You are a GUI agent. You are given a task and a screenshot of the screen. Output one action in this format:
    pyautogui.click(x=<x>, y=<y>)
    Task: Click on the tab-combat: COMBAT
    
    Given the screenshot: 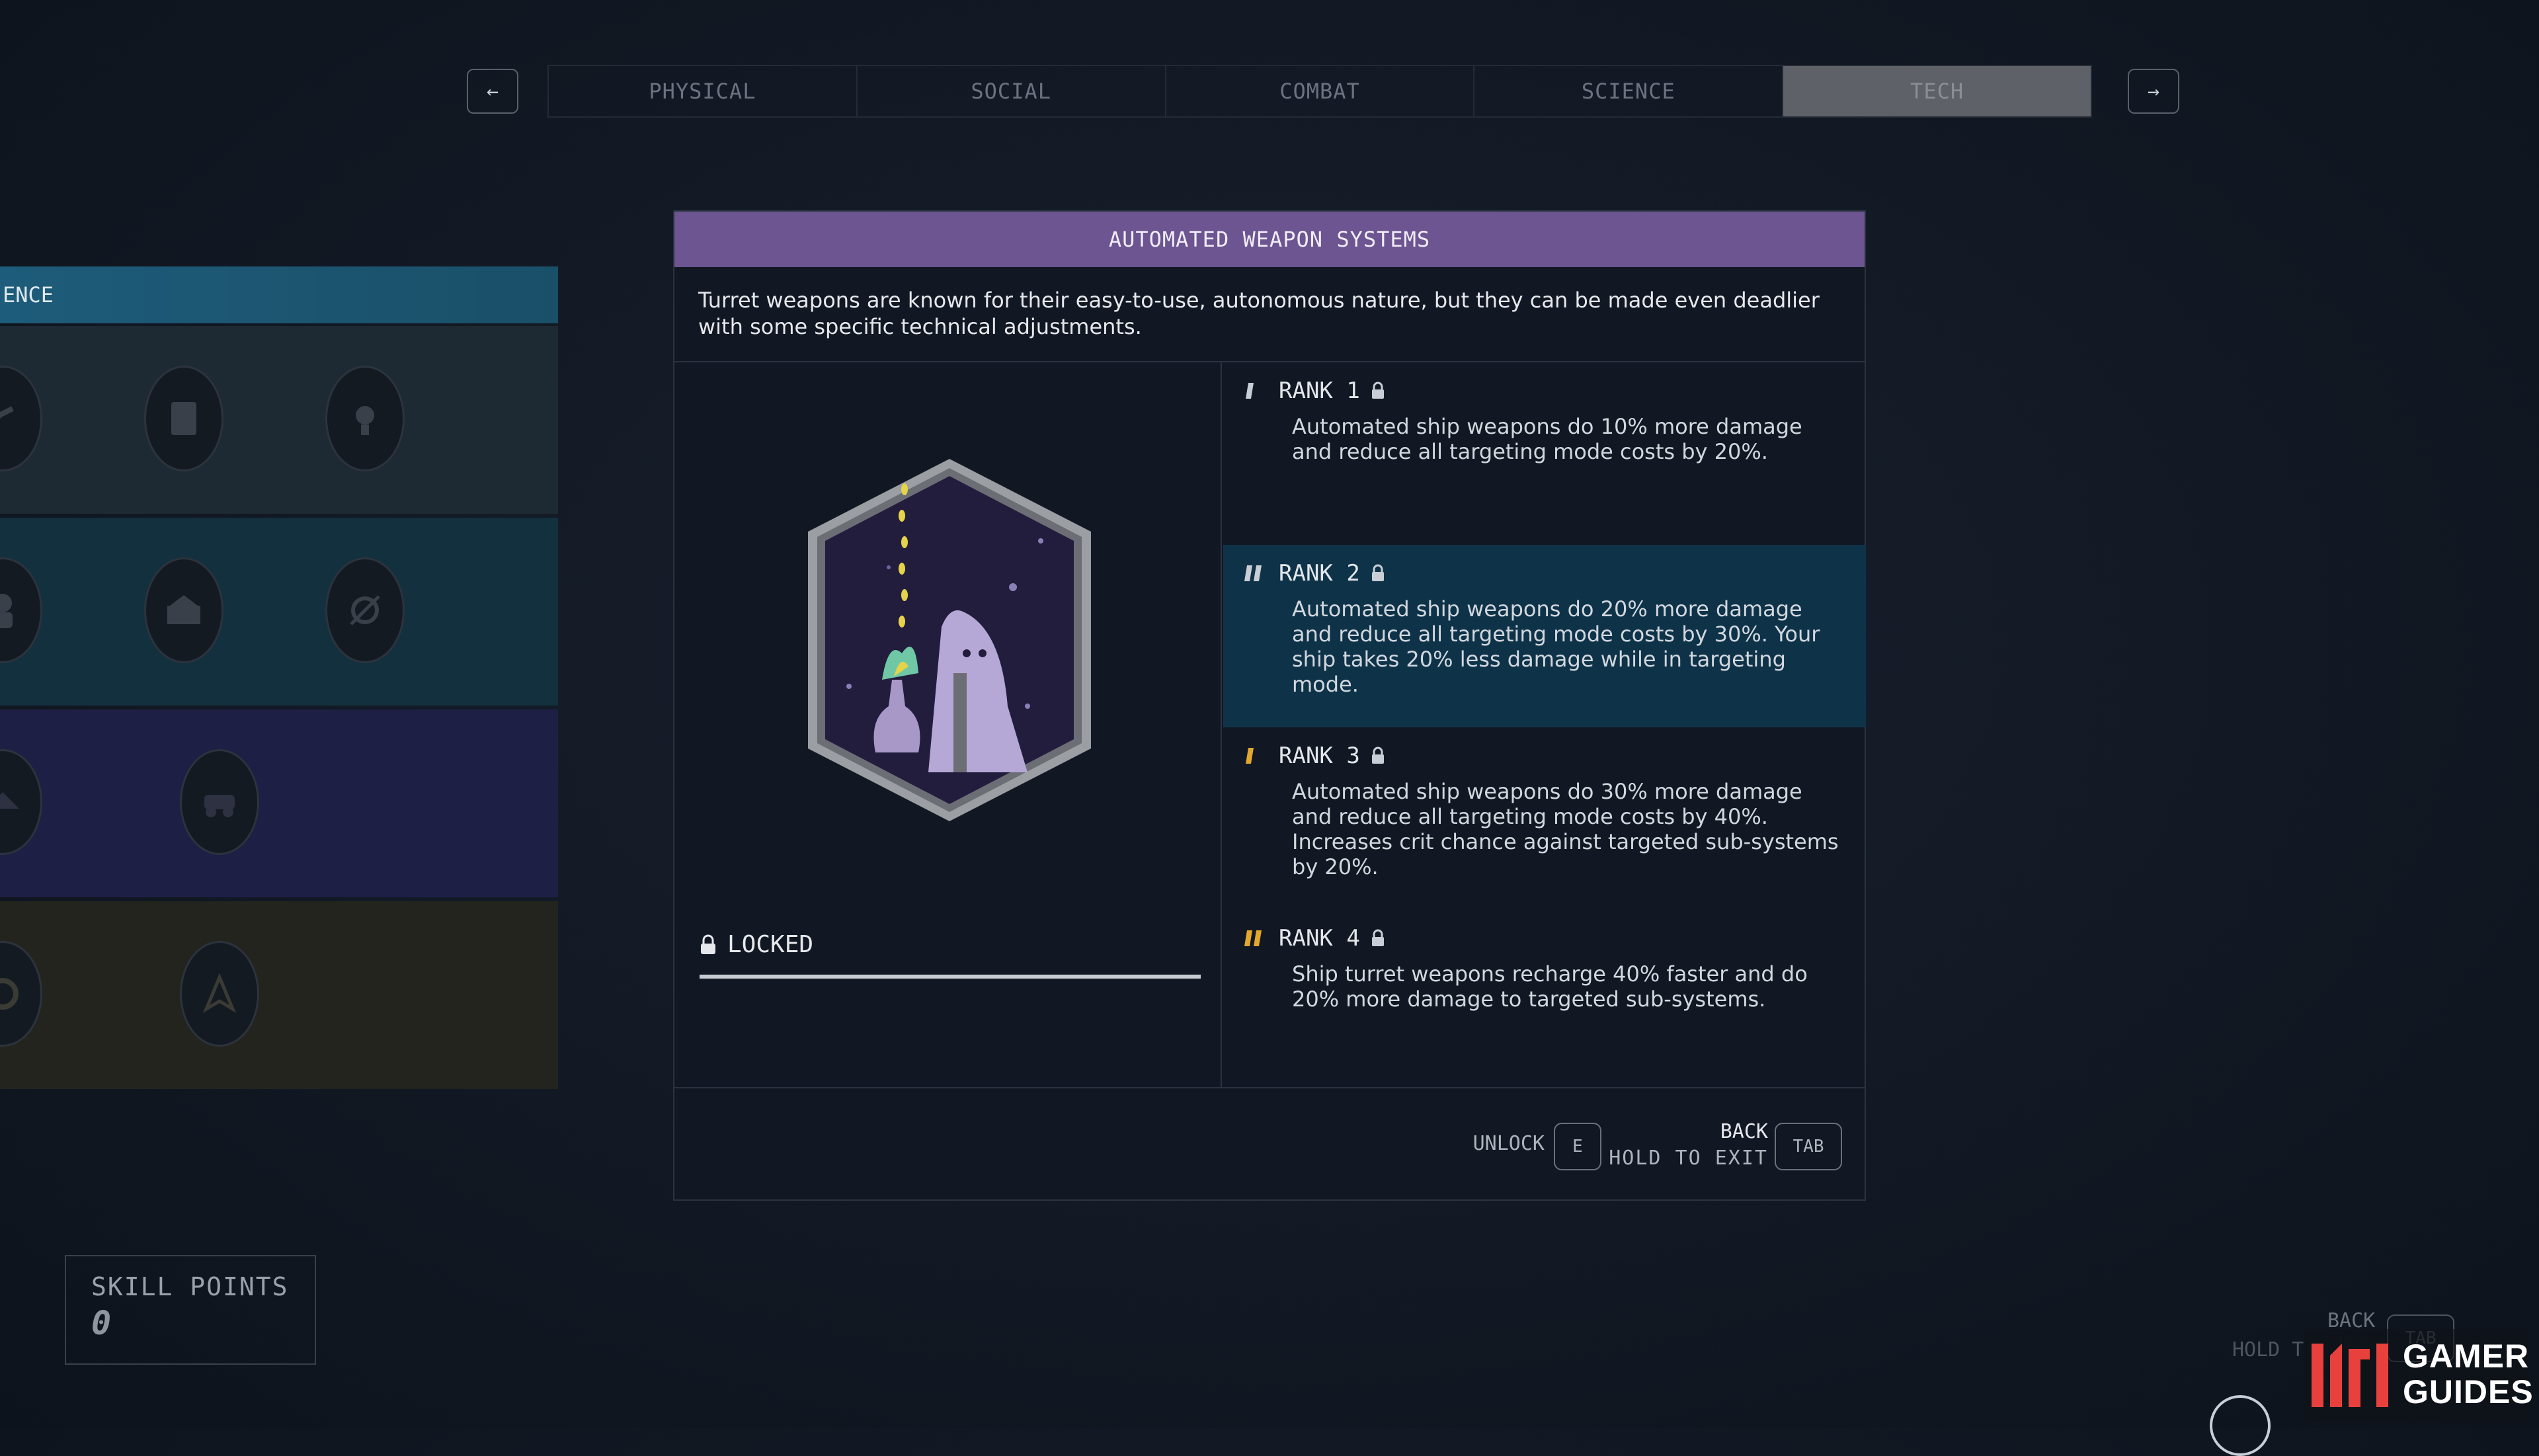 What is the action you would take?
    pyautogui.click(x=1320, y=91)
    